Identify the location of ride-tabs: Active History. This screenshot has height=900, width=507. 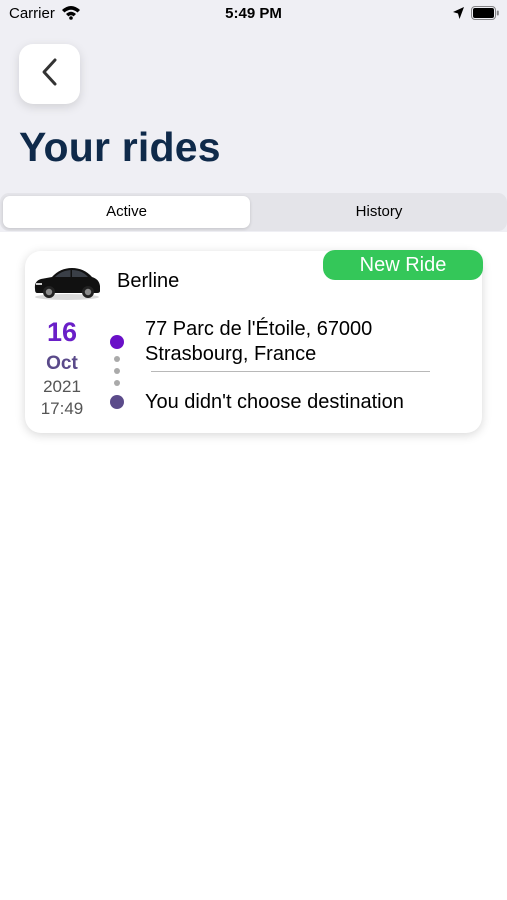
(253, 212).